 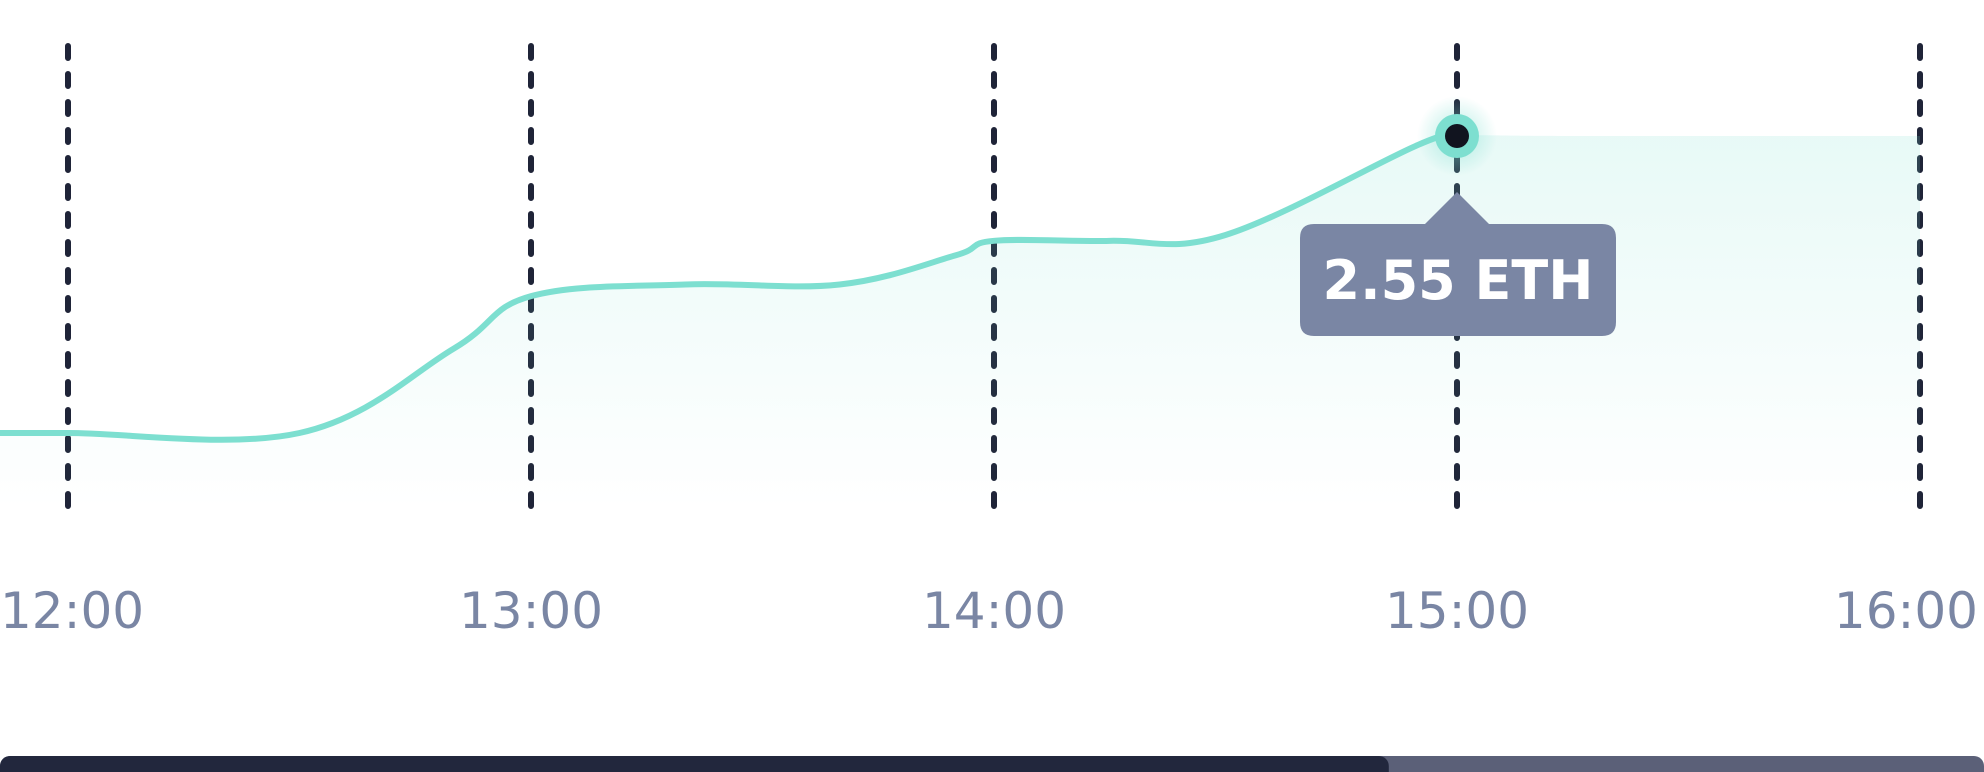 I want to click on x-tick-label: 14:00, so click(x=994, y=611).